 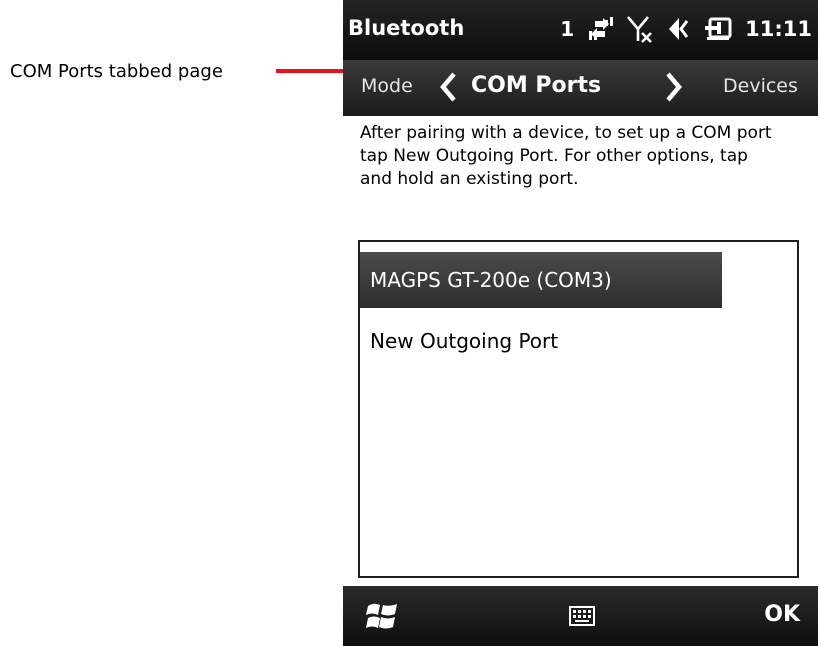 I want to click on status-icons: 1 11:11, so click(x=686, y=29).